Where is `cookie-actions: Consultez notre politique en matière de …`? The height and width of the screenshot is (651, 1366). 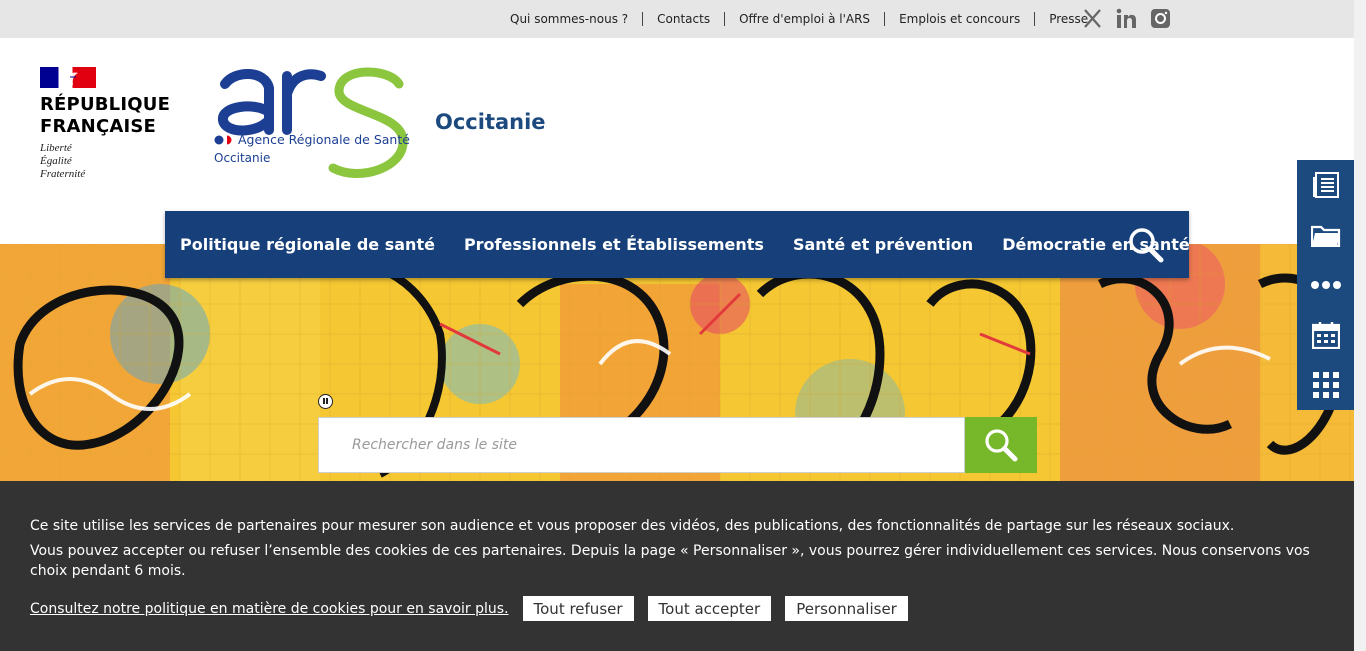
cookie-actions: Consultez notre politique en matière de … is located at coordinates (471, 608).